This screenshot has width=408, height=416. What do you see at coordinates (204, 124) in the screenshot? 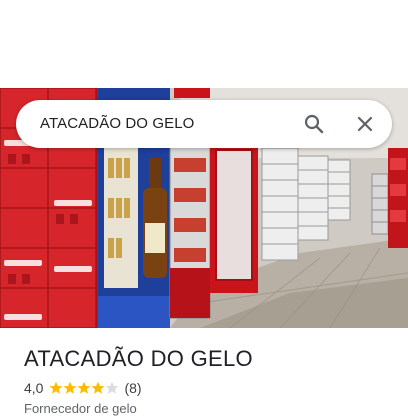
I see `search-bar: ATACADÃO DO GELO` at bounding box center [204, 124].